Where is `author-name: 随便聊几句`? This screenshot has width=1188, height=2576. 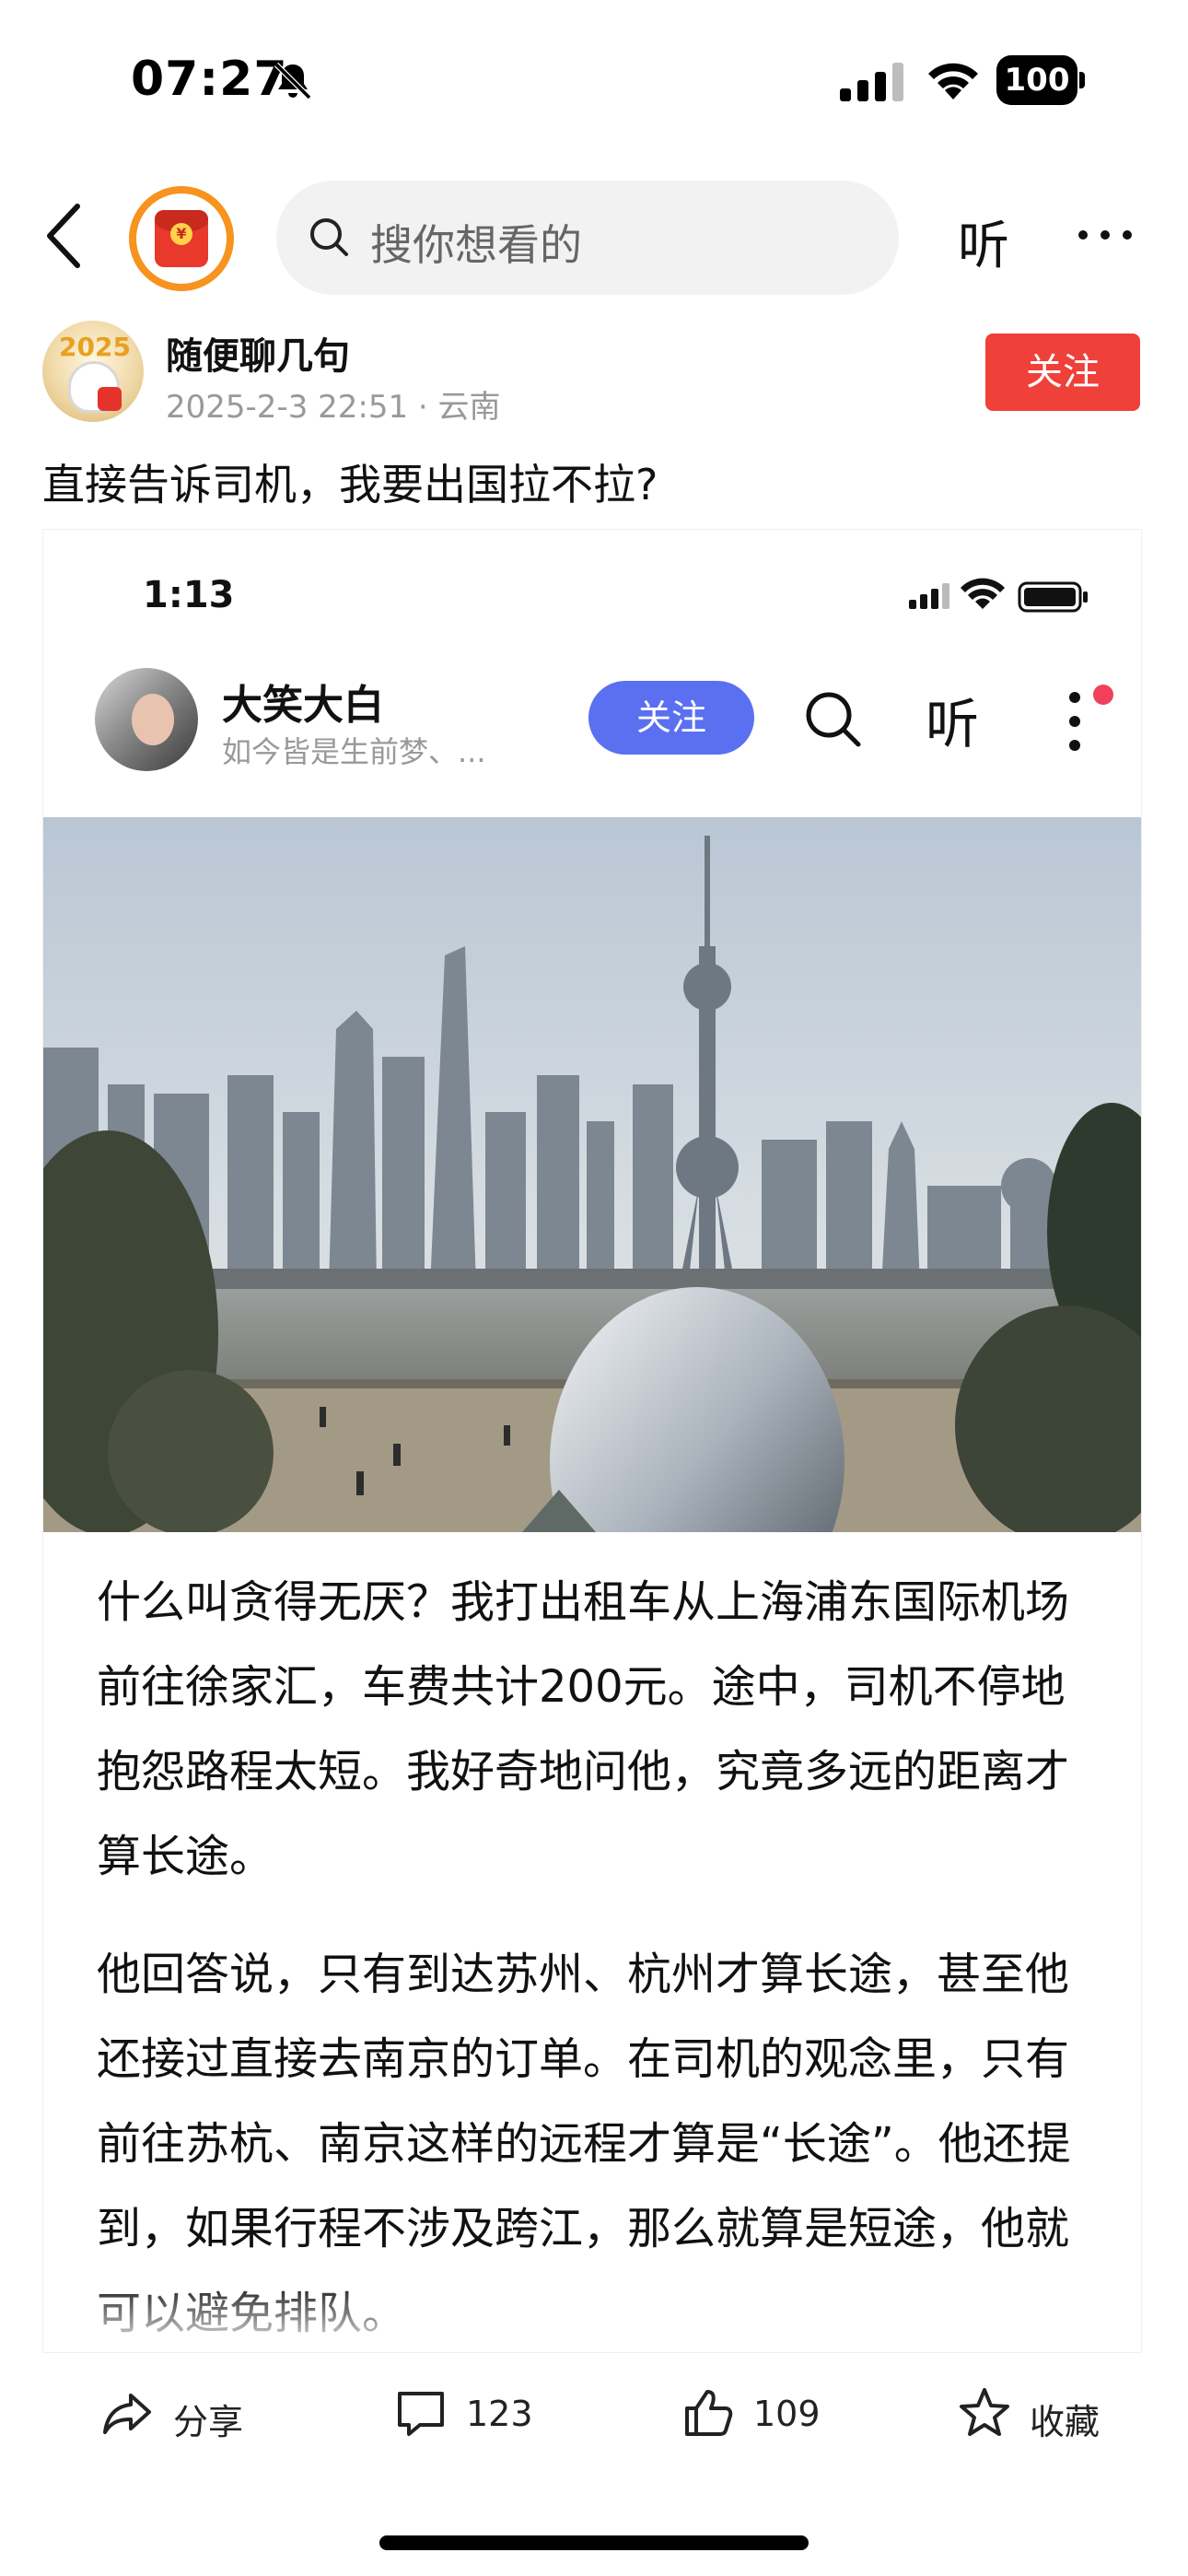
author-name: 随便聊几句 is located at coordinates (258, 353).